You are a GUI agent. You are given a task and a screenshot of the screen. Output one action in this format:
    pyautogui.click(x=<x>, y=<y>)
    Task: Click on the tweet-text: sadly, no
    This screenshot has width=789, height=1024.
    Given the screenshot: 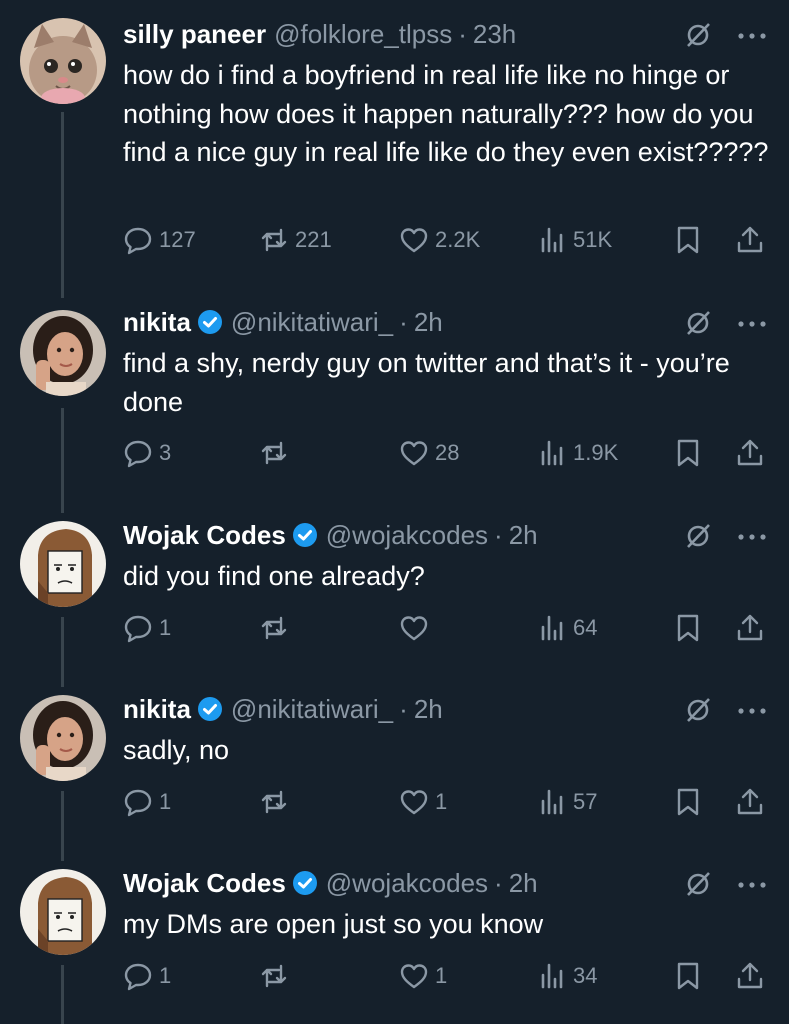 What is the action you would take?
    pyautogui.click(x=176, y=750)
    